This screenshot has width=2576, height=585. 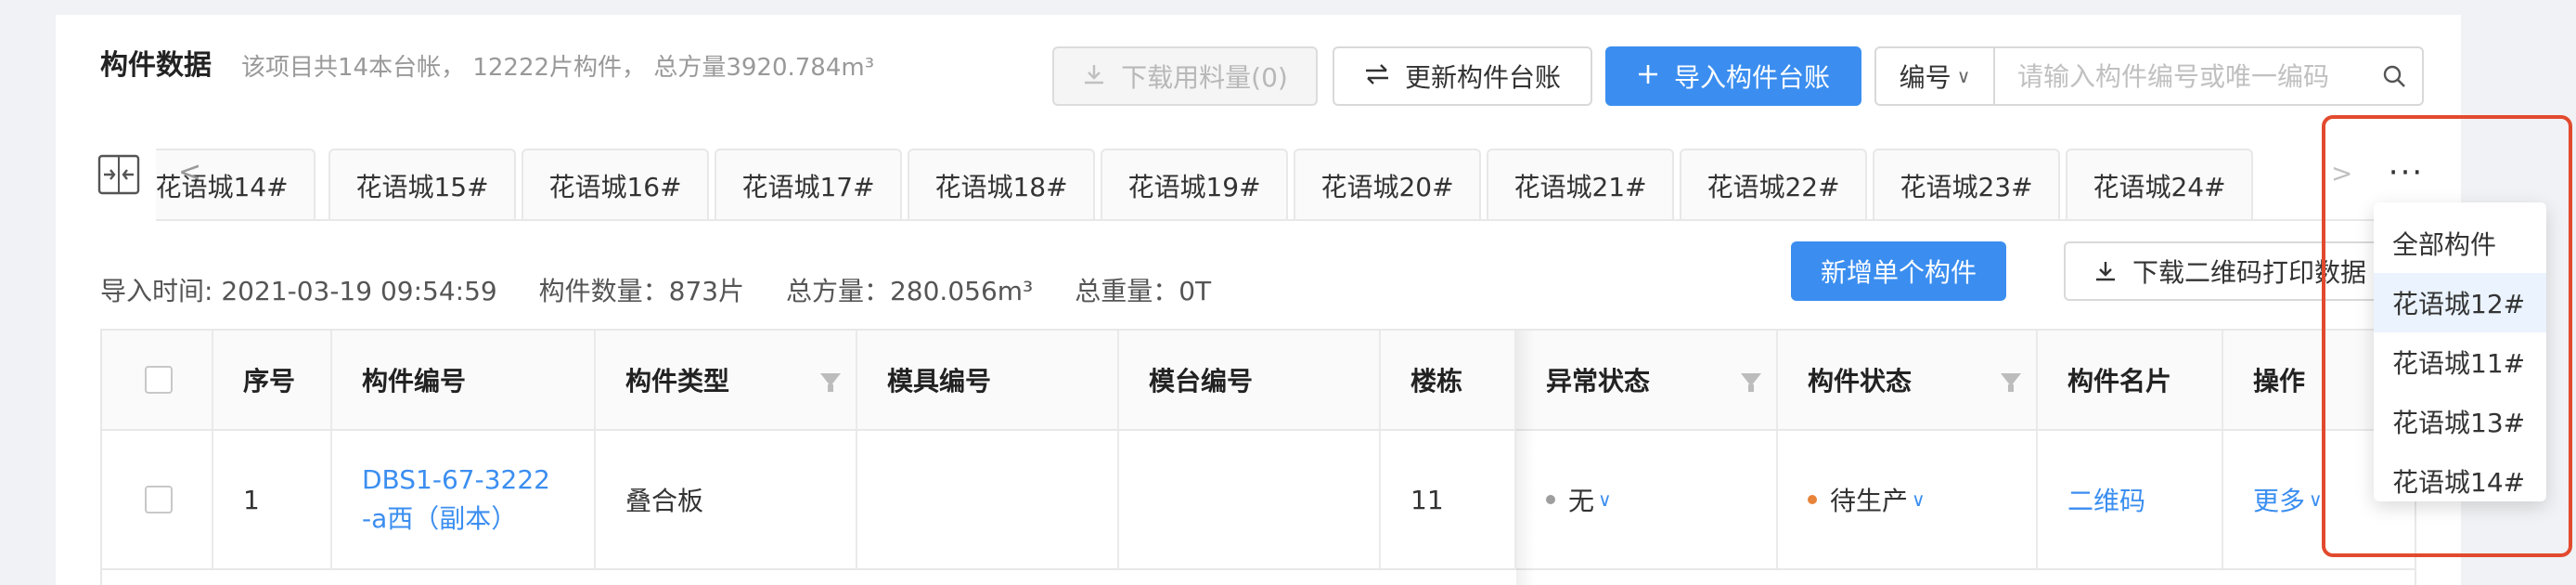 I want to click on tab-ledger: 花语城20#, so click(x=1387, y=184).